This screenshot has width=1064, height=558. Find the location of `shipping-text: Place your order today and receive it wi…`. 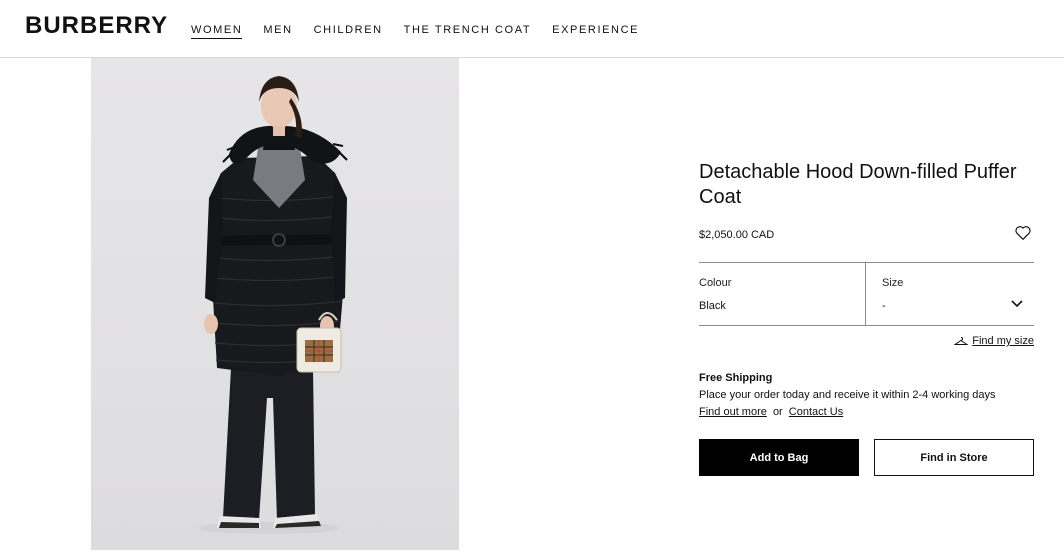

shipping-text: Place your order today and receive it wi… is located at coordinates (847, 395).